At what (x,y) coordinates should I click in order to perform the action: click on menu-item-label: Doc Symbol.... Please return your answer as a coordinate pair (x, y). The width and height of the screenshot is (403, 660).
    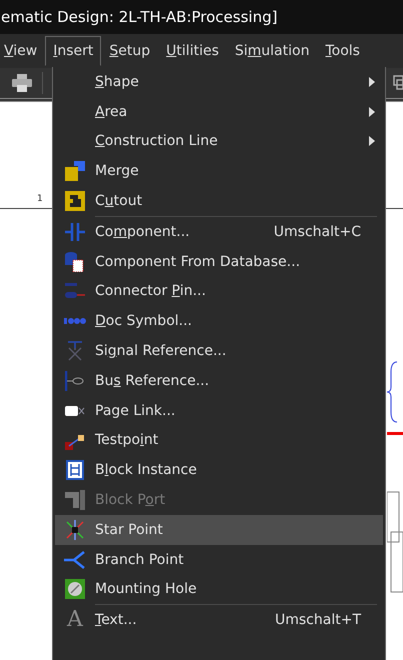
    Looking at the image, I should click on (144, 321).